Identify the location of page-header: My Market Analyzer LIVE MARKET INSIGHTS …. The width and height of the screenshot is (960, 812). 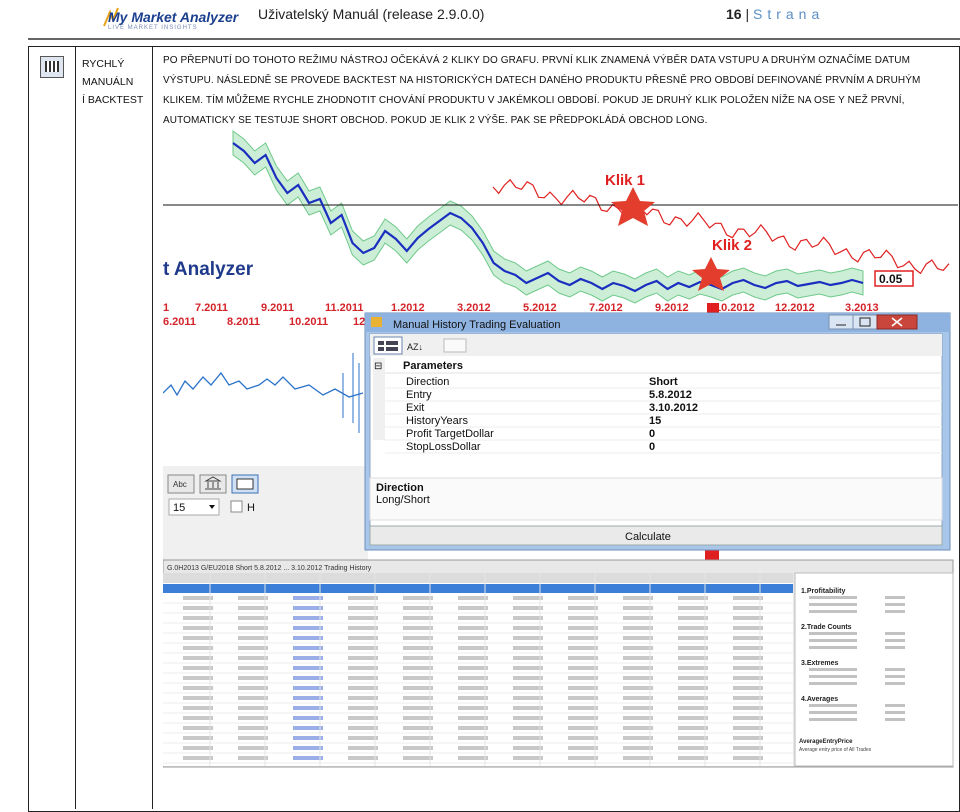
(480, 20).